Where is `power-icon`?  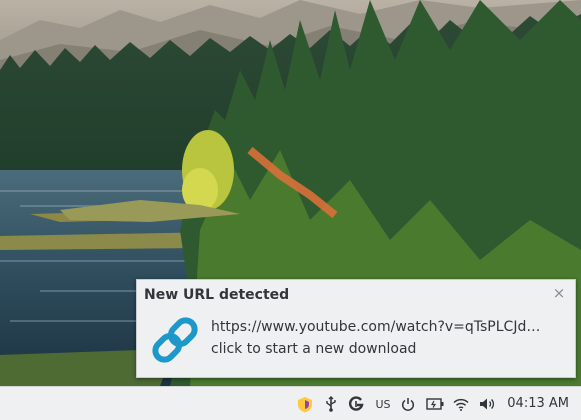 power-icon is located at coordinates (408, 404).